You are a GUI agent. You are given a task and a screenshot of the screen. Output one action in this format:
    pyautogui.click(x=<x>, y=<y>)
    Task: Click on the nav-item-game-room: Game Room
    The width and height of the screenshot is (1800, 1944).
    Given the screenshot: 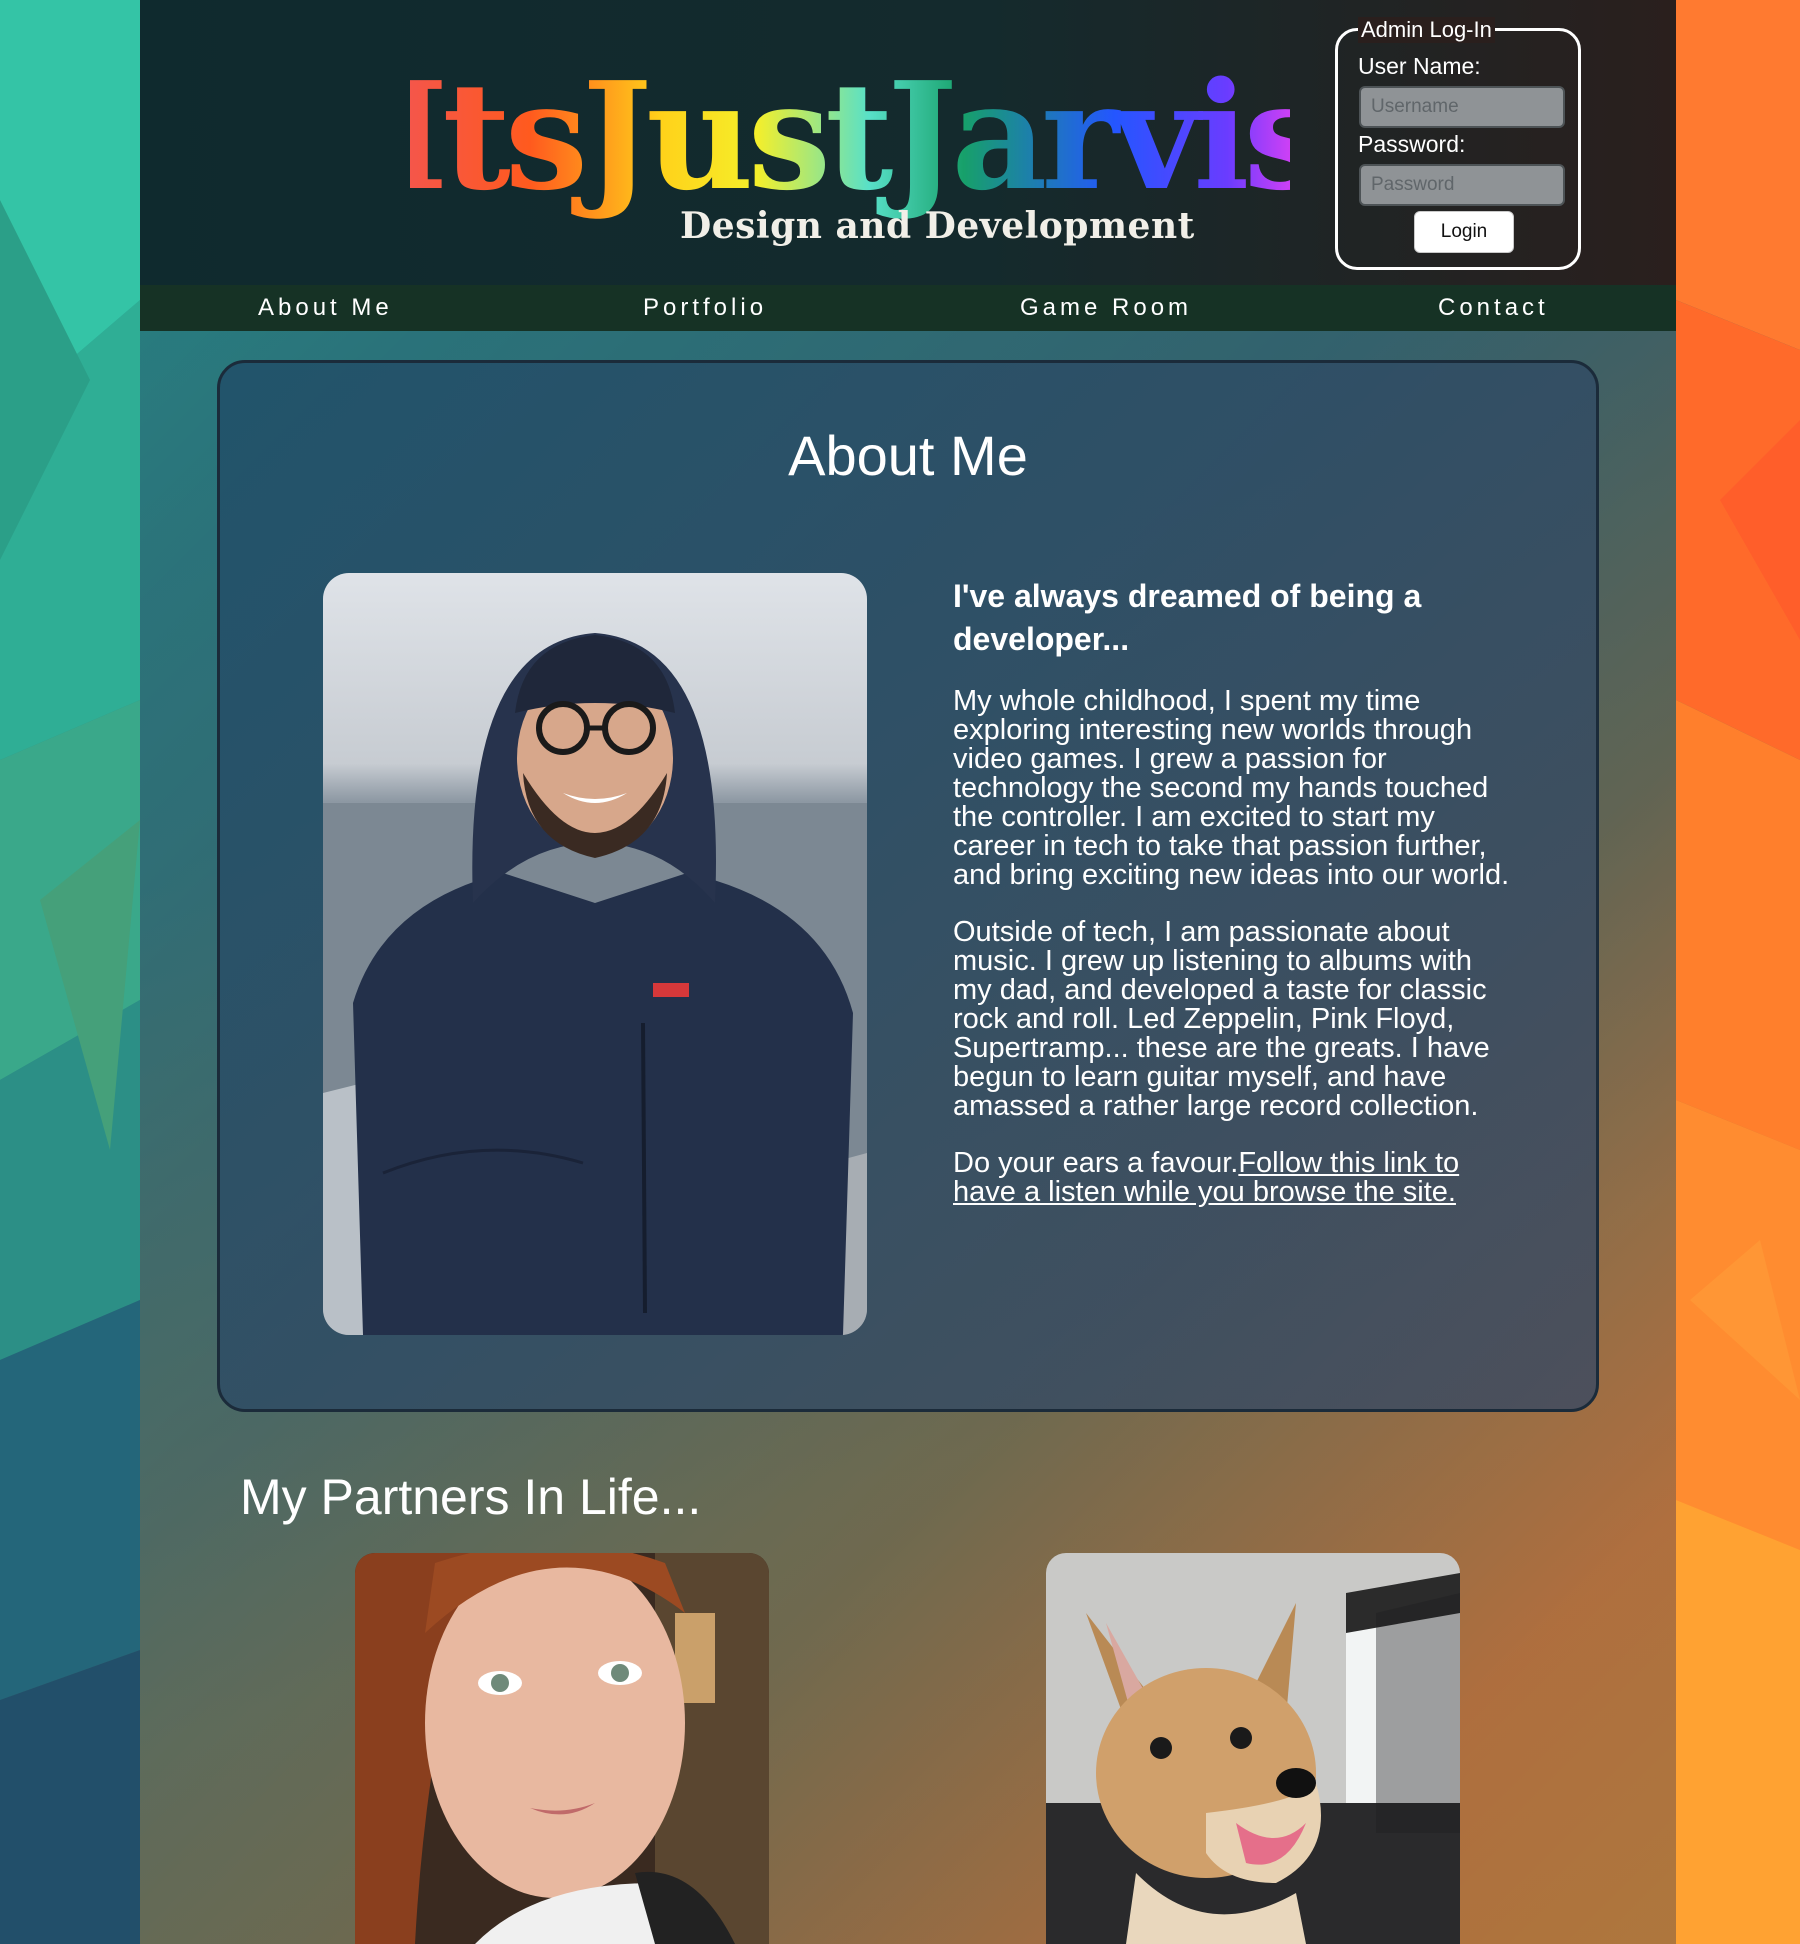 What is the action you would take?
    pyautogui.click(x=1106, y=308)
    